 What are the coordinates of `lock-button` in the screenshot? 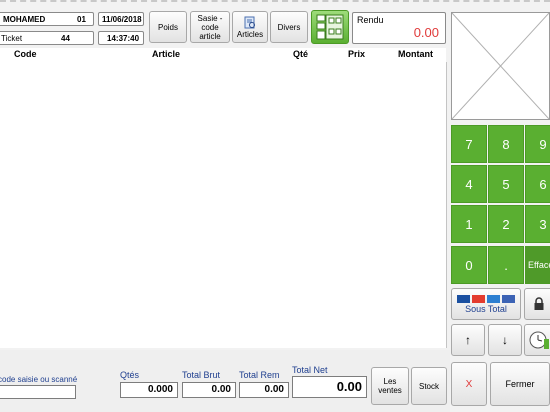 It's located at (537, 304).